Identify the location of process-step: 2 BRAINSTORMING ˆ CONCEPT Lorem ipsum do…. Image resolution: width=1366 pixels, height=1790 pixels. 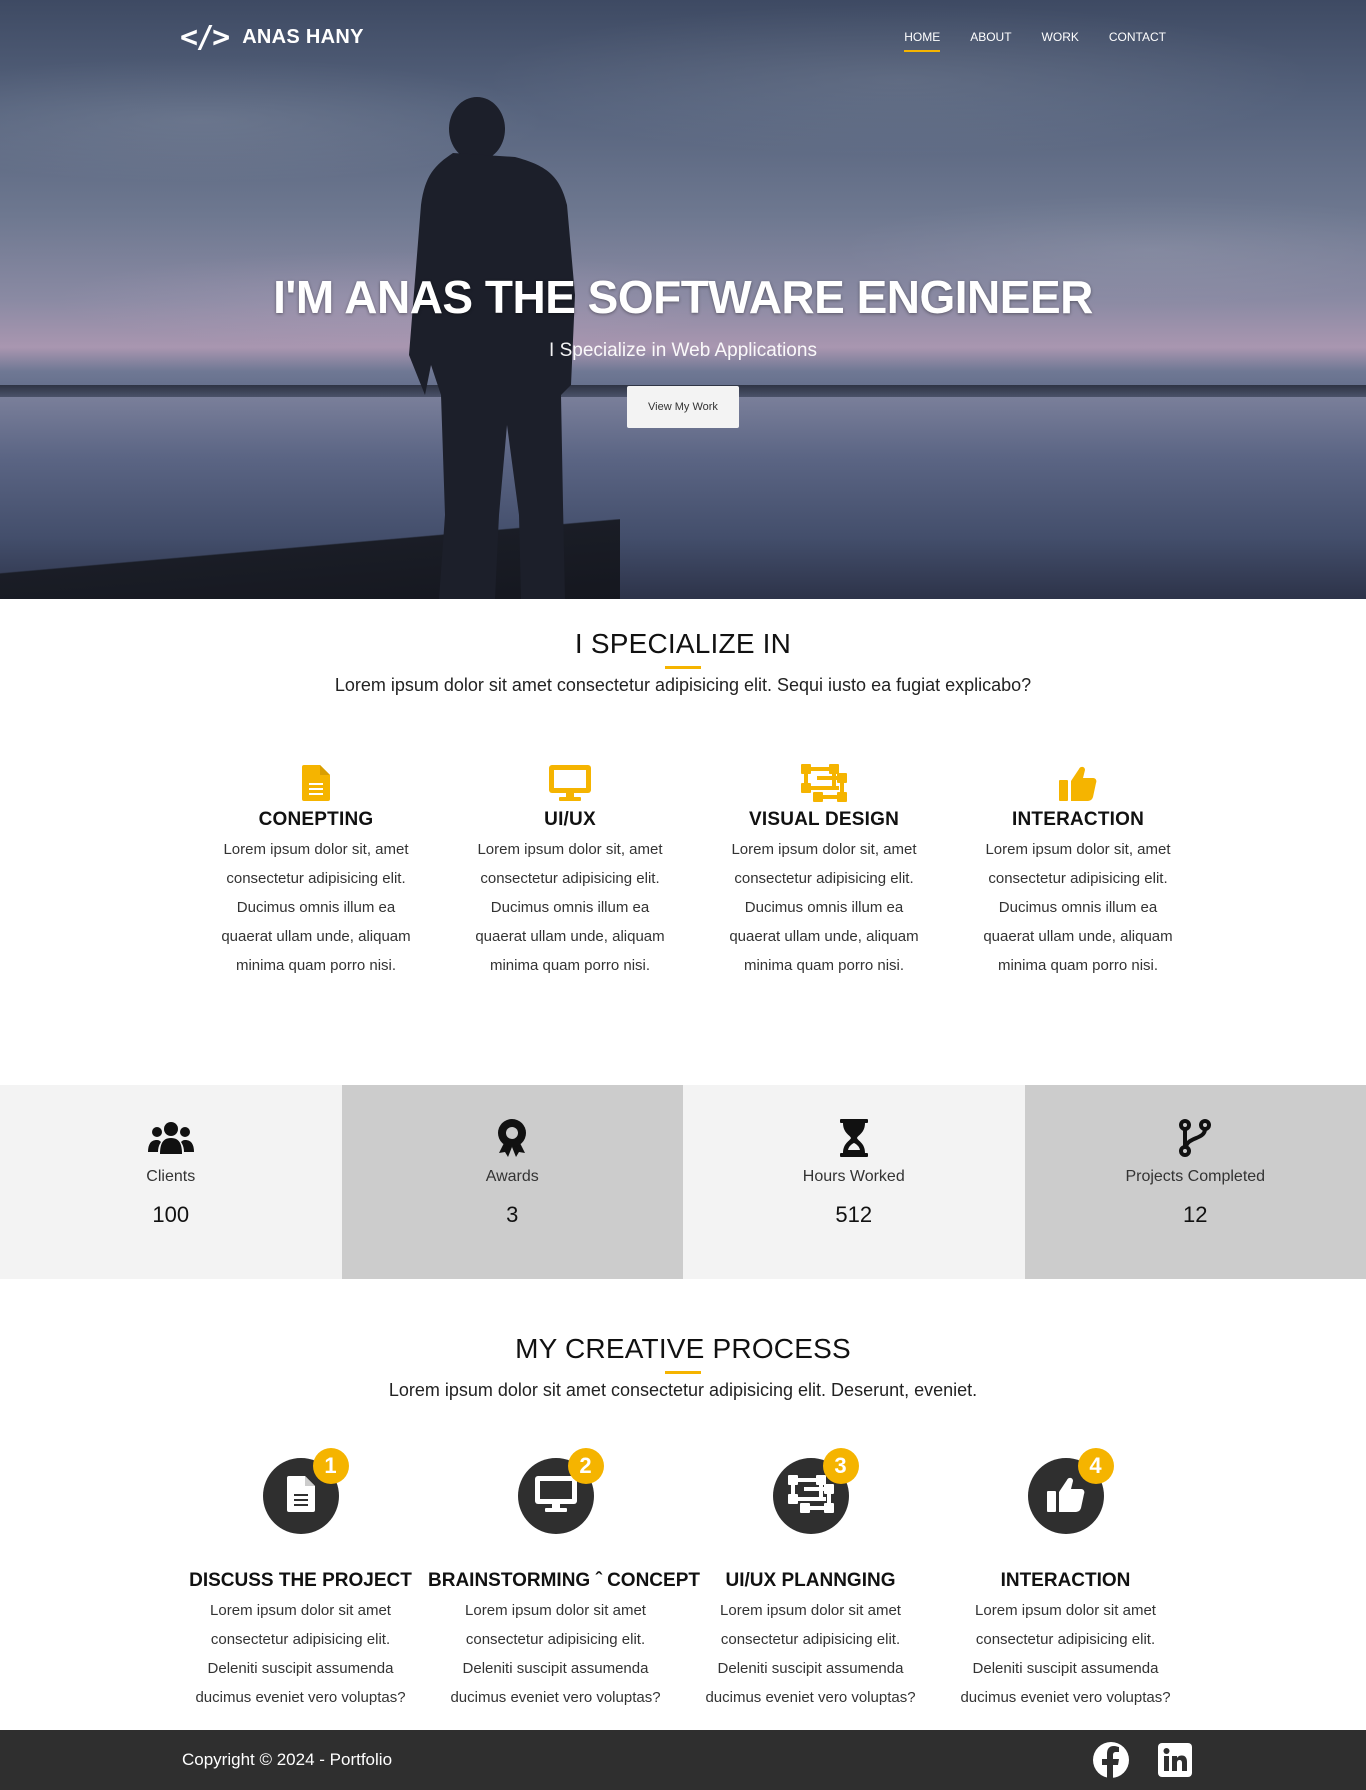
(564, 1580).